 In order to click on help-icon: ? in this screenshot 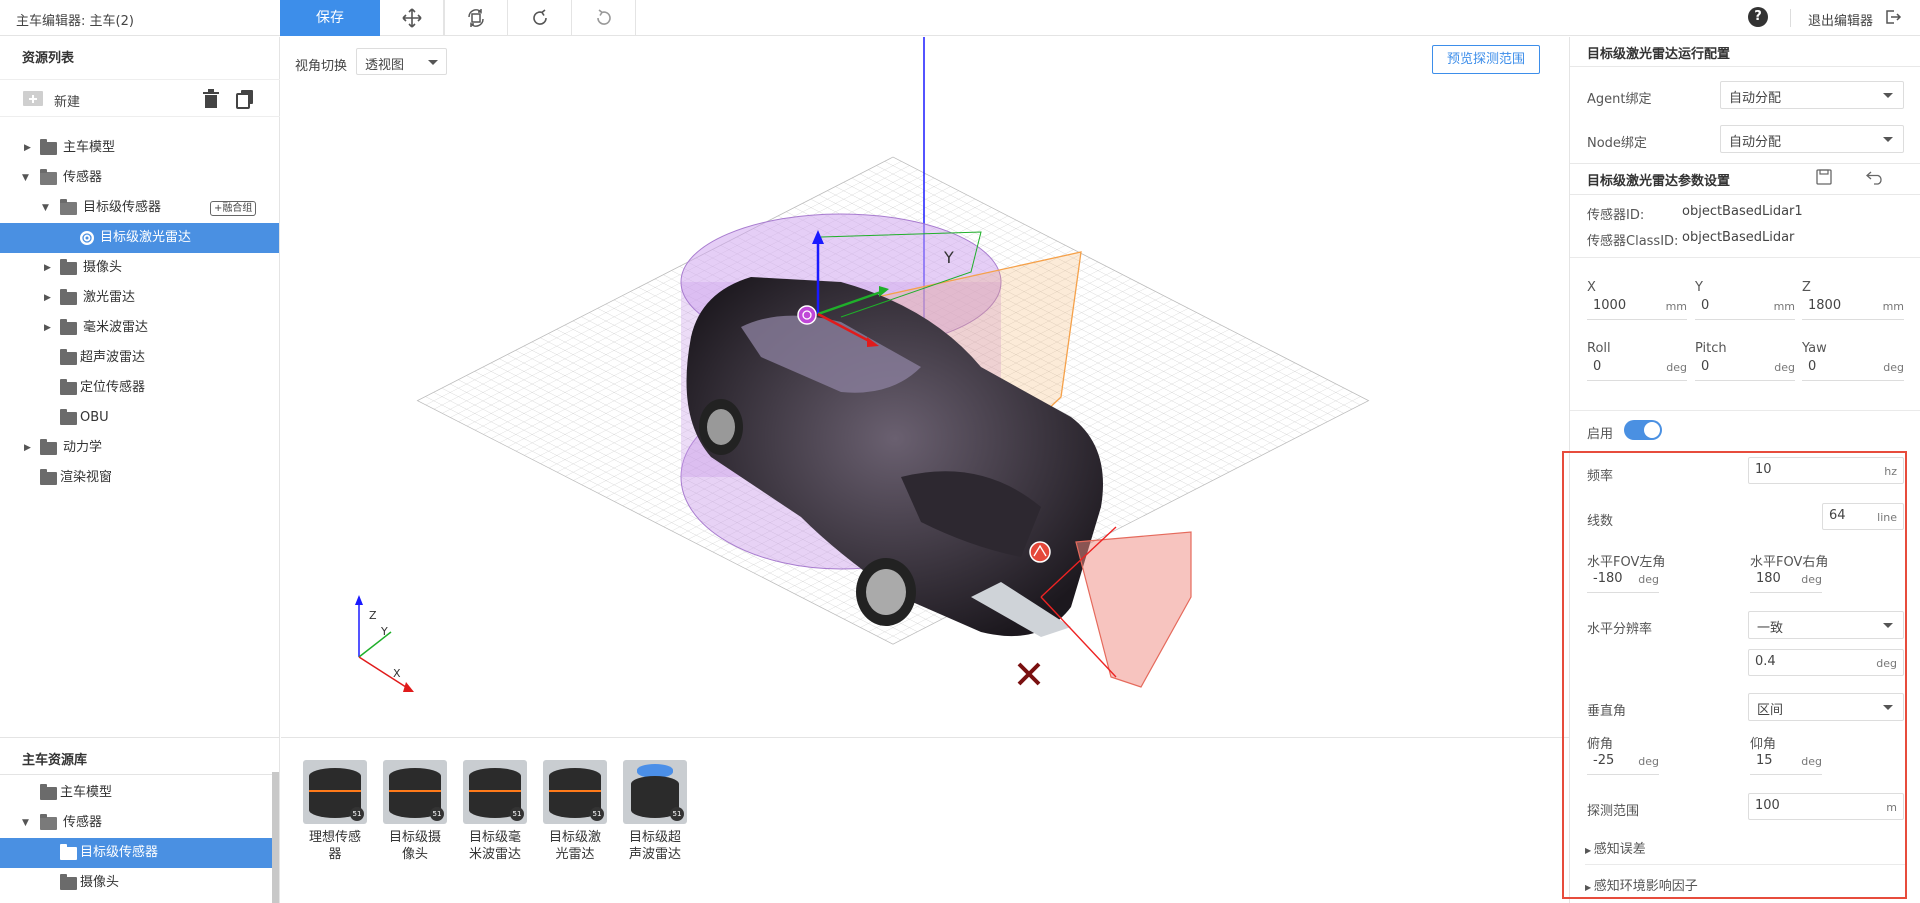, I will do `click(1758, 17)`.